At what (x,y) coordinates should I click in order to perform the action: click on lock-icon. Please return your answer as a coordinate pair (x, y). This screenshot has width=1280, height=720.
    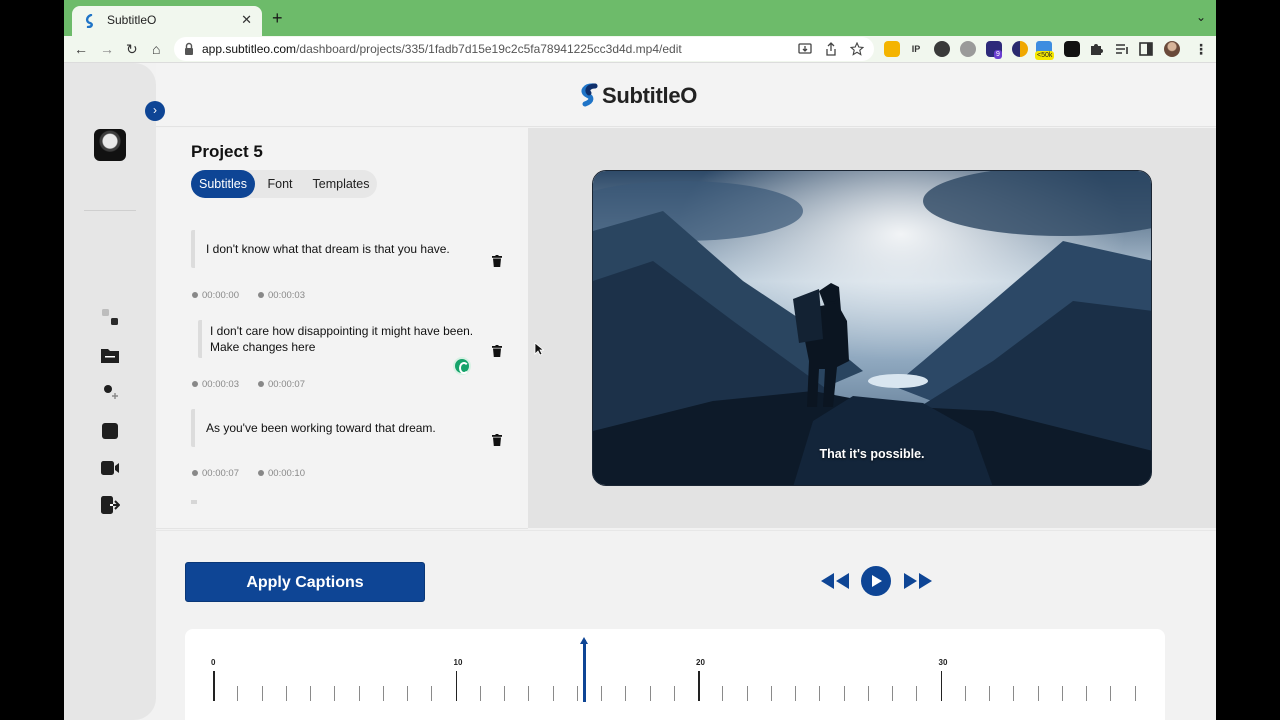
    Looking at the image, I should click on (189, 48).